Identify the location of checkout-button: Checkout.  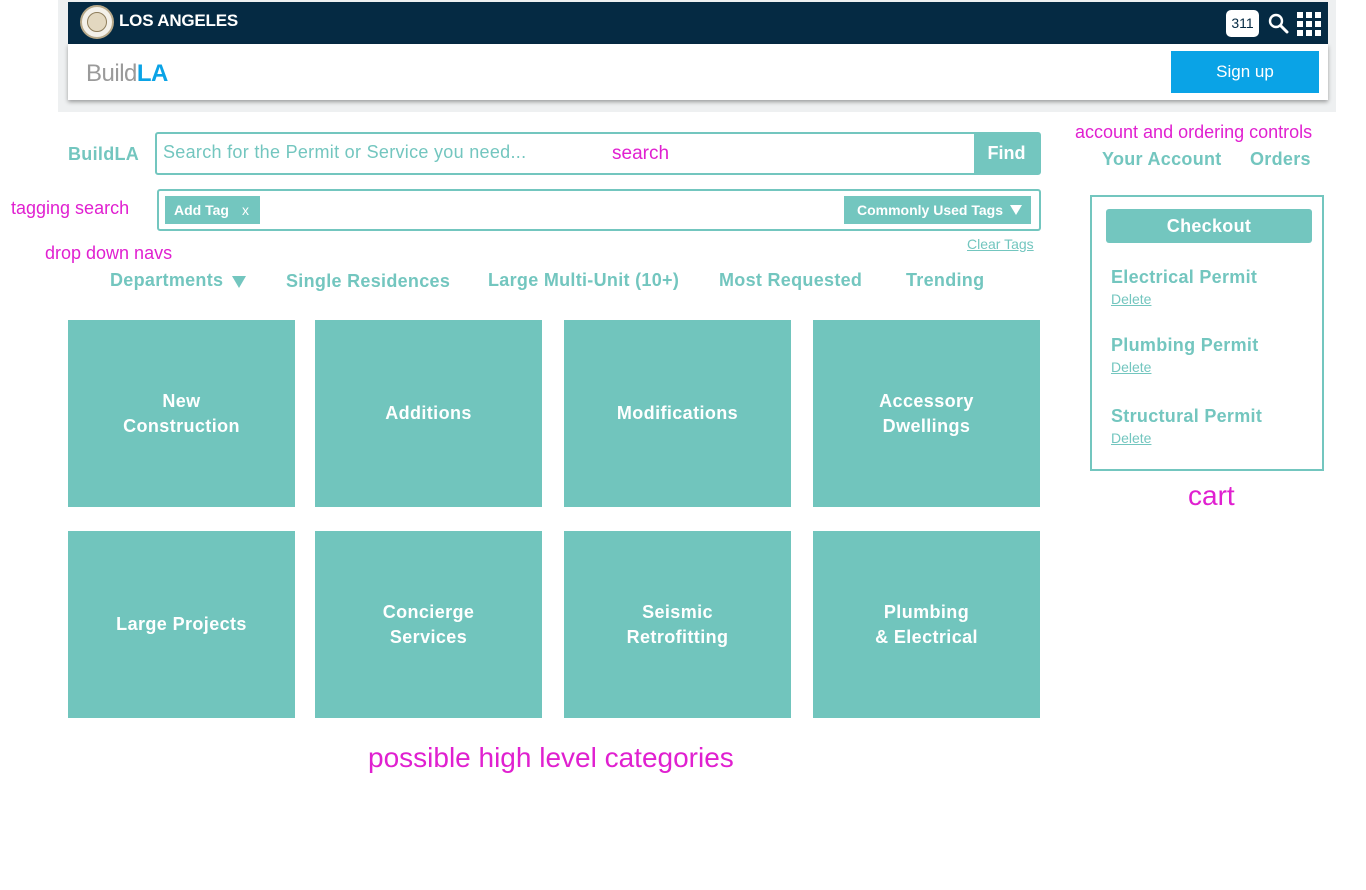
(1209, 226).